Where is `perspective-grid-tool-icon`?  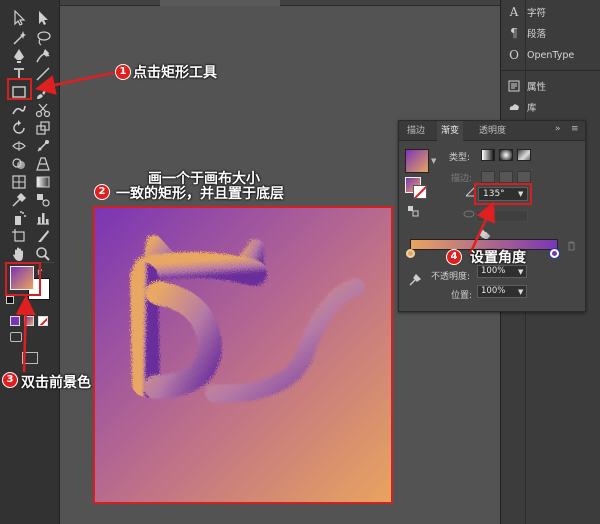 perspective-grid-tool-icon is located at coordinates (43, 164).